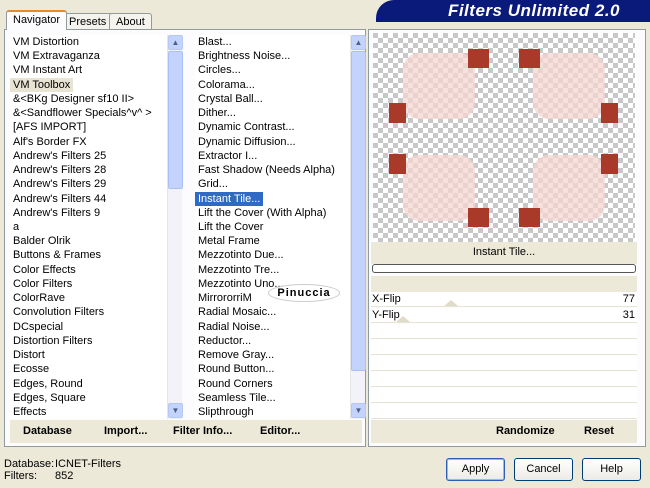 Image resolution: width=650 pixels, height=488 pixels. I want to click on slider-value: 77, so click(628, 299).